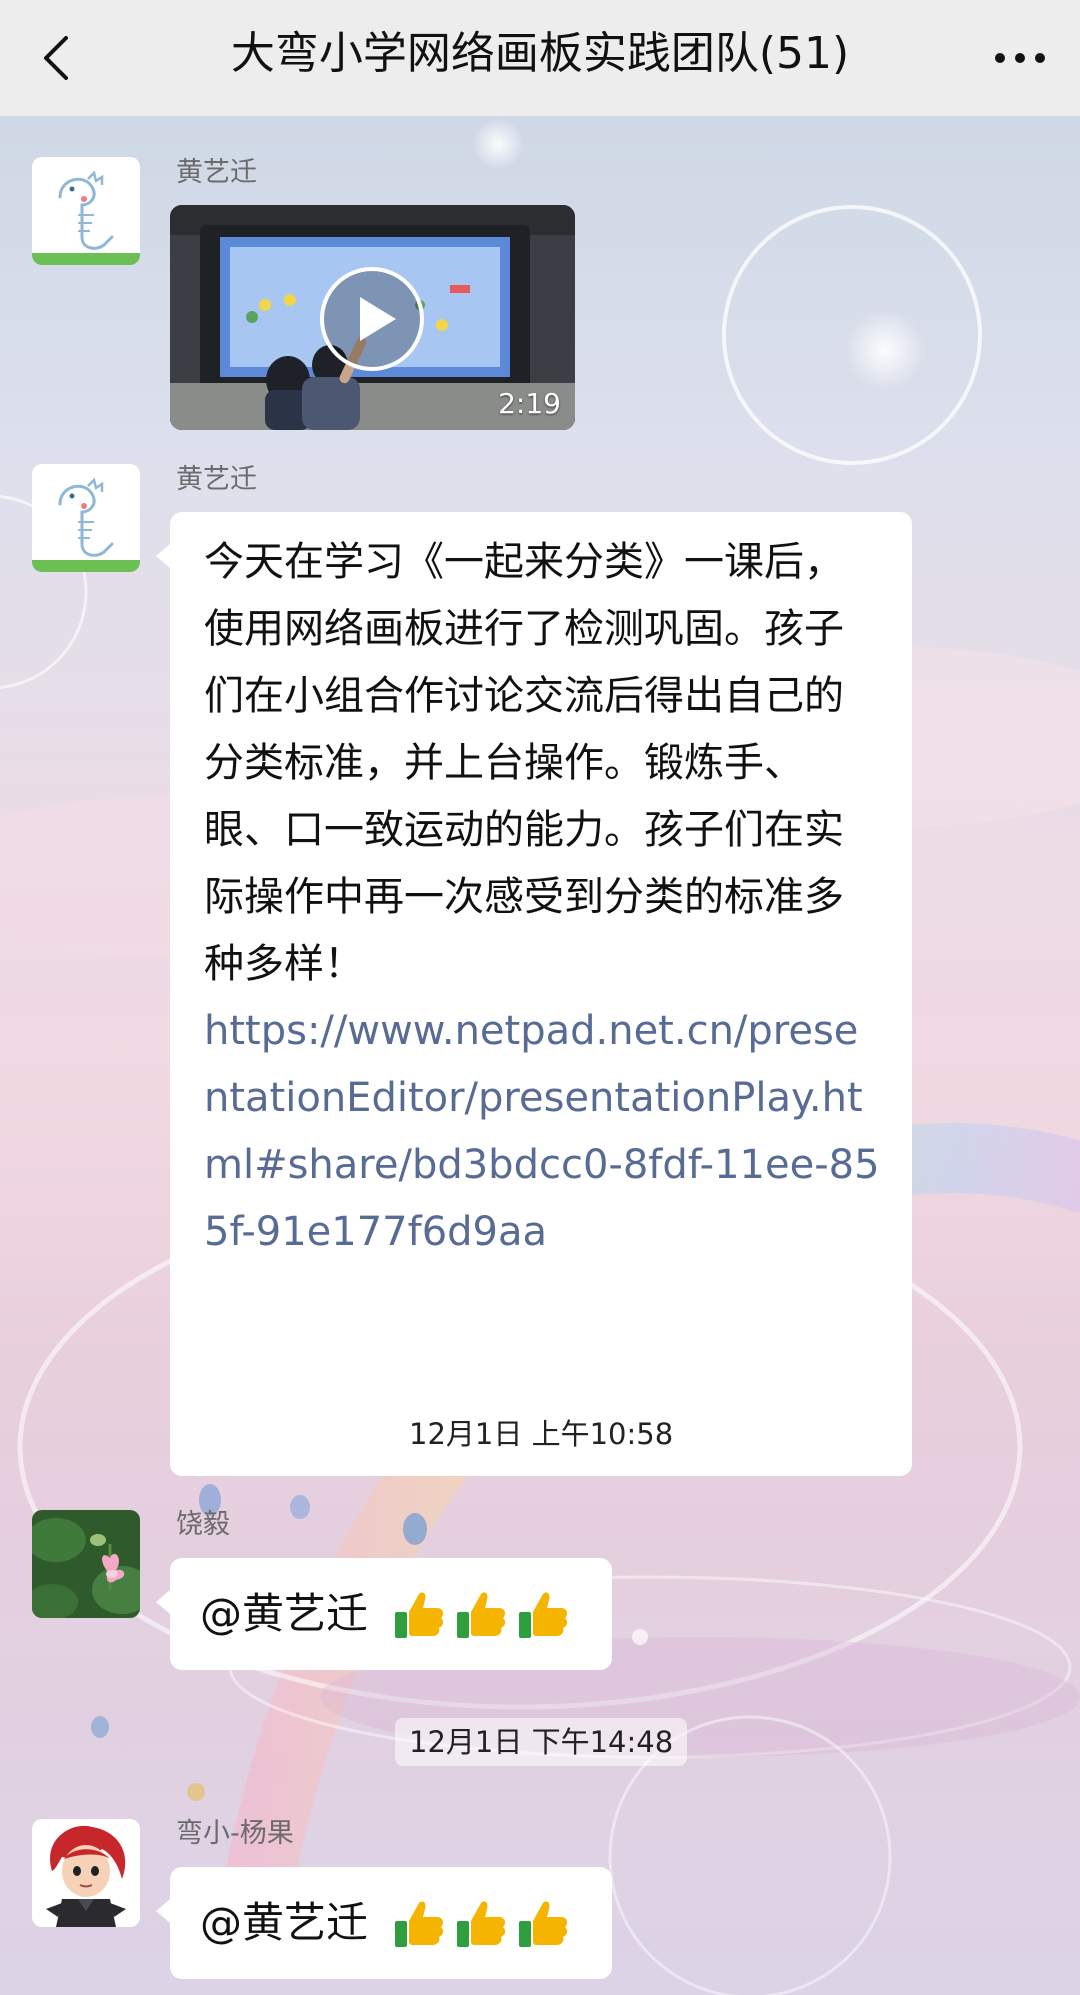 Image resolution: width=1080 pixels, height=1995 pixels. What do you see at coordinates (529, 403) in the screenshot?
I see `video-duration: 2:19` at bounding box center [529, 403].